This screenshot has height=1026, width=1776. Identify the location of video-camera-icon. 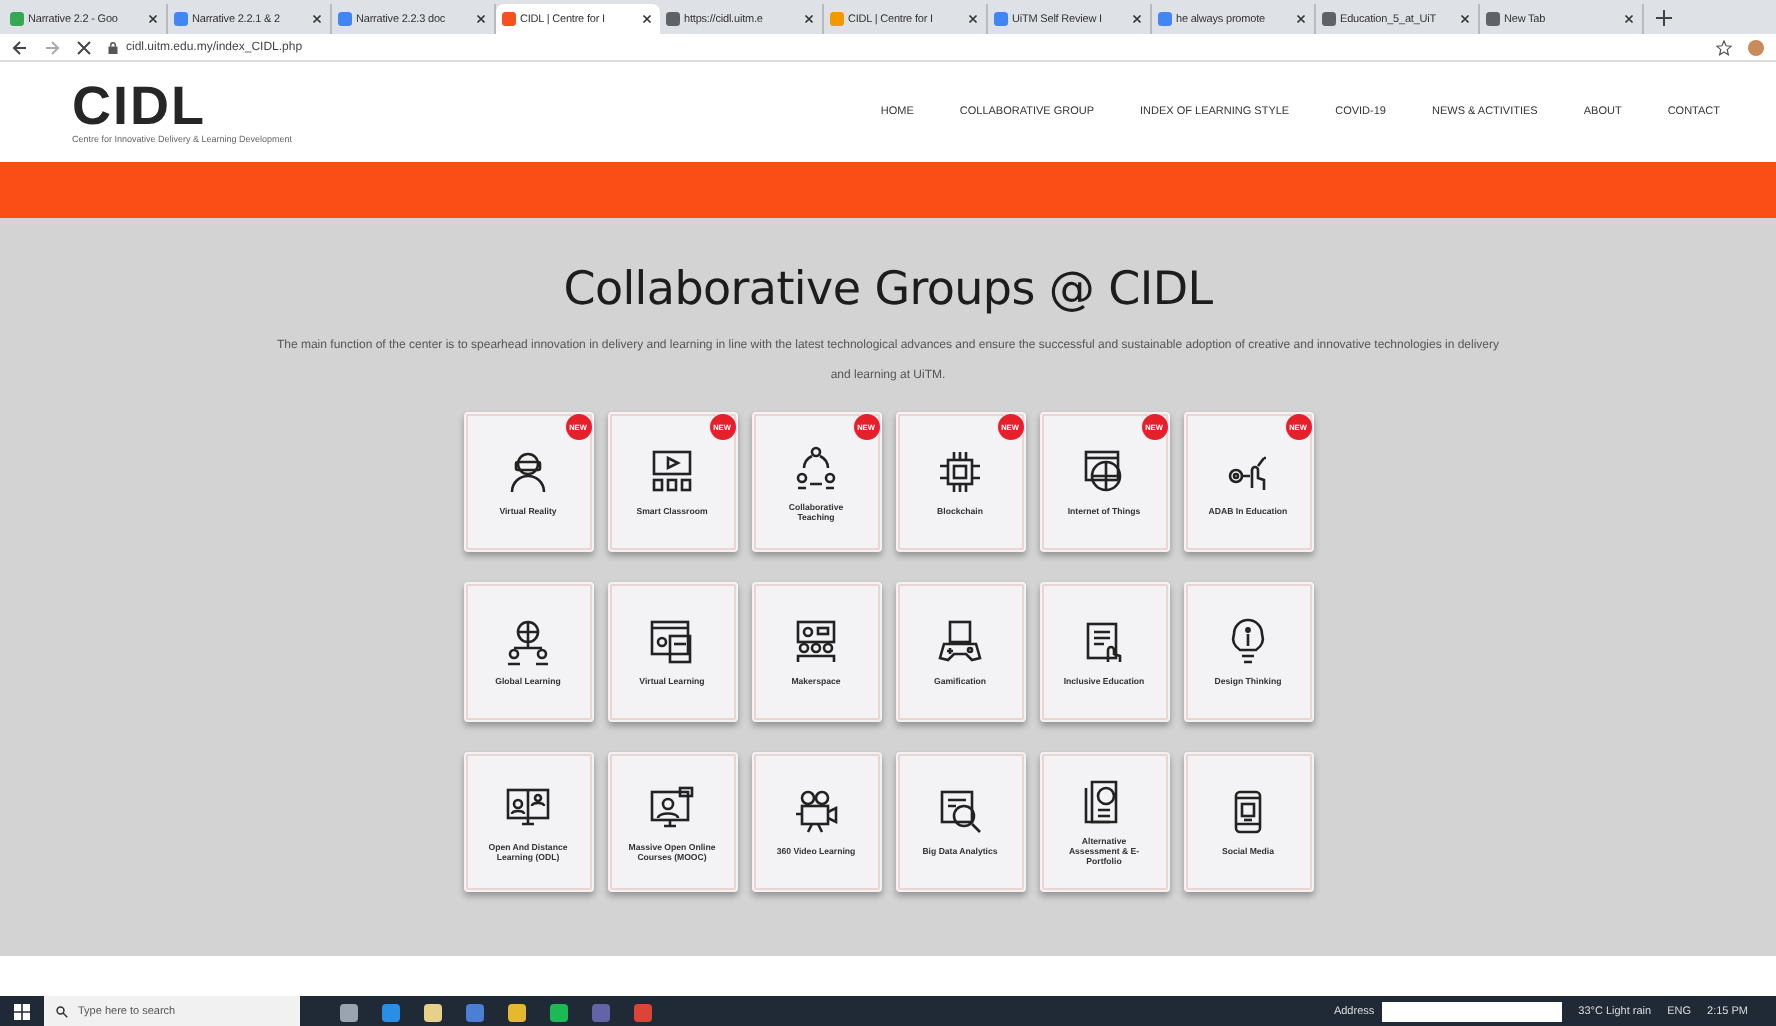
(816, 812).